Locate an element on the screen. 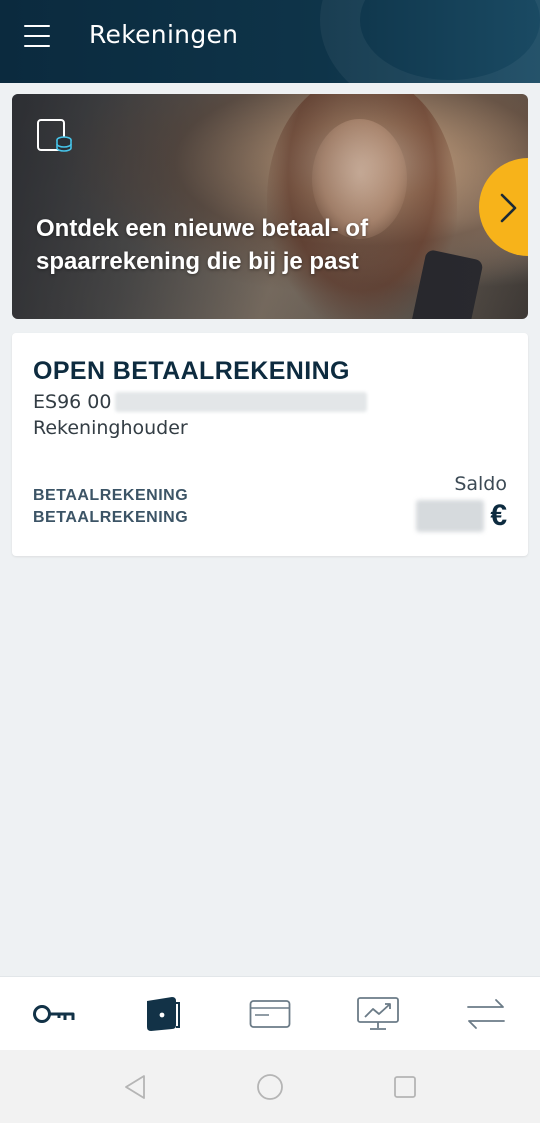  saldo-label: Saldo is located at coordinates (480, 484).